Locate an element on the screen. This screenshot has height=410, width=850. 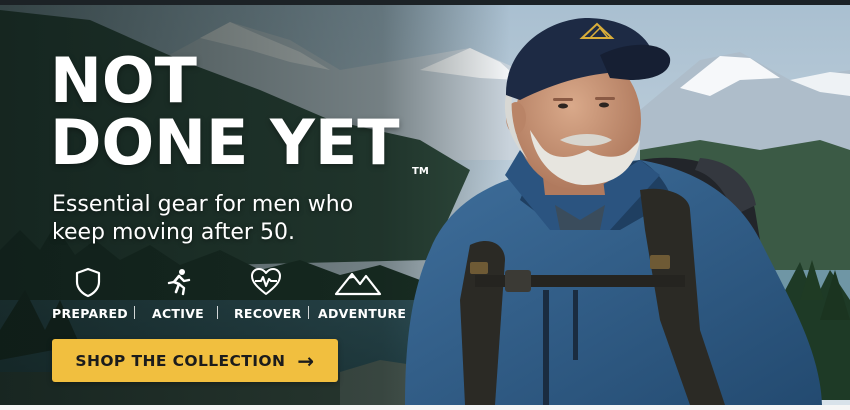
heart-pulse-icon is located at coordinates (266, 281).